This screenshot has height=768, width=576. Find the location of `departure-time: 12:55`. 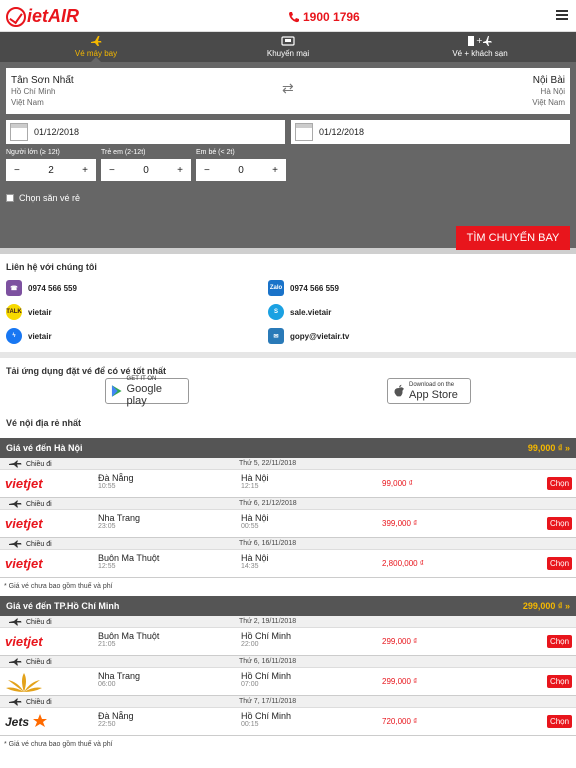

departure-time: 12:55 is located at coordinates (107, 566).